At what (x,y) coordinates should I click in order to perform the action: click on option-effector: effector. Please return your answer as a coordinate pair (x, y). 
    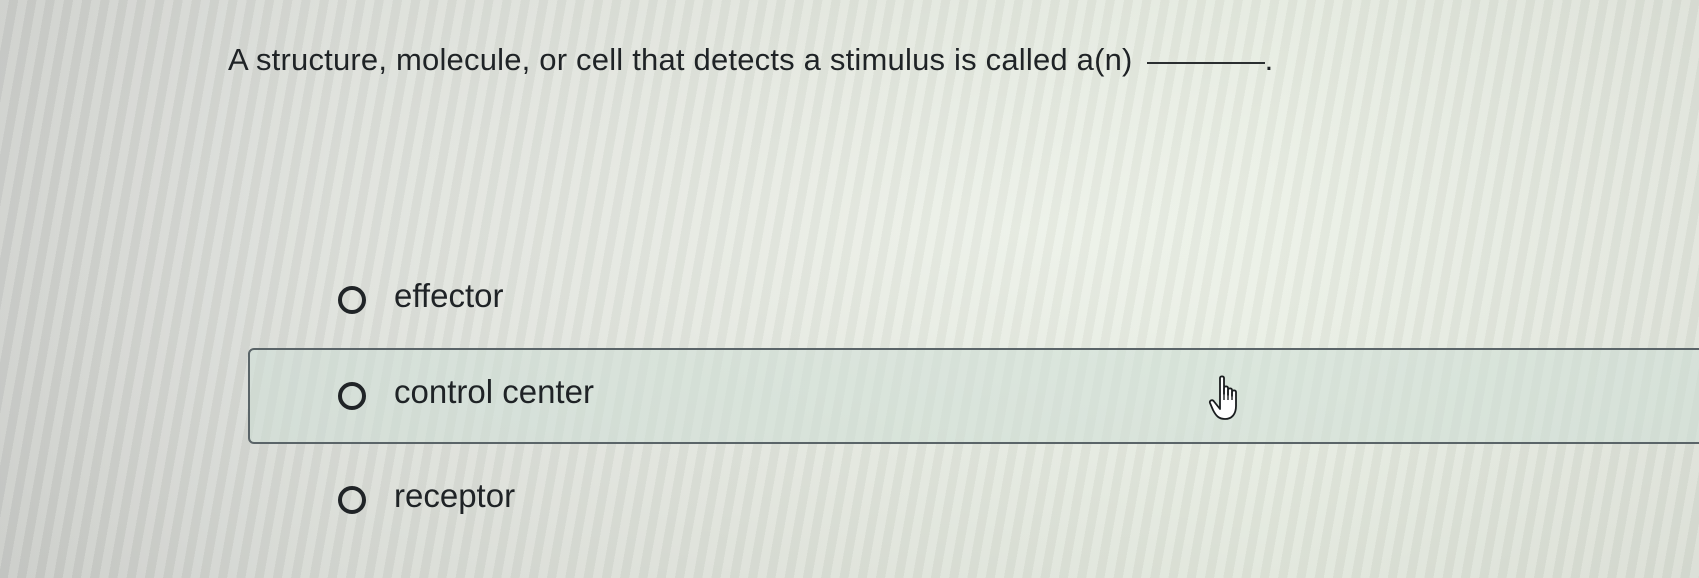
    Looking at the image, I should click on (973, 300).